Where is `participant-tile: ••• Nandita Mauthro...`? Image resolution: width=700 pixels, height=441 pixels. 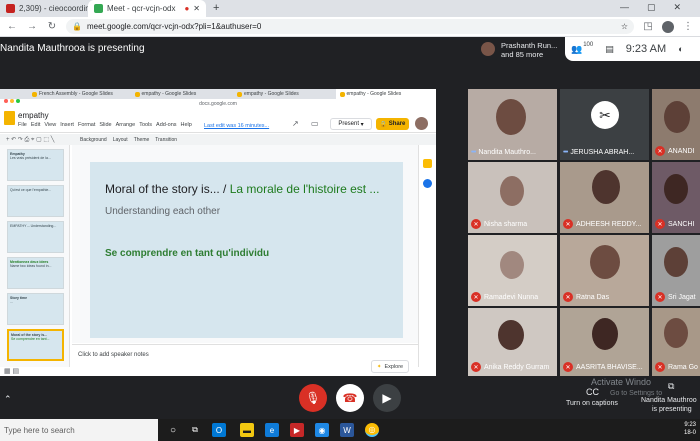
participant-tile: ••• Nandita Mauthro... is located at coordinates (512, 124).